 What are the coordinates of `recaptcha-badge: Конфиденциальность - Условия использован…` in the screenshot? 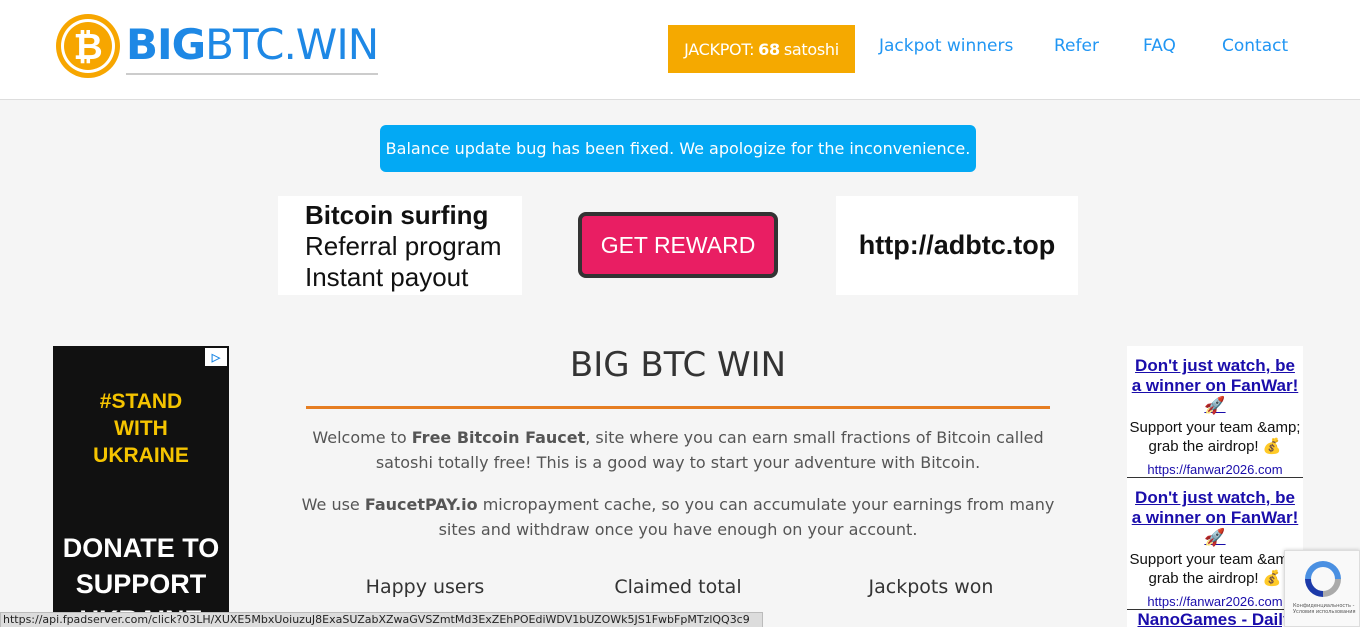 It's located at (1322, 588).